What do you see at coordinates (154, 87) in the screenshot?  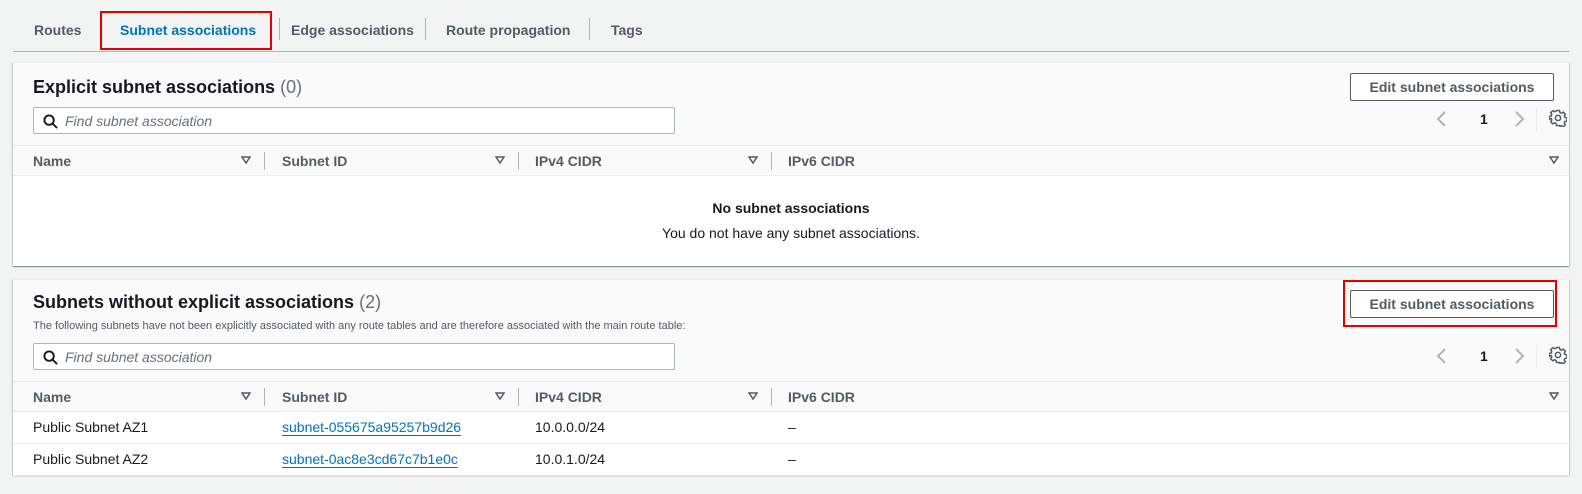 I see `panel-title-text: Explicit subnet associations` at bounding box center [154, 87].